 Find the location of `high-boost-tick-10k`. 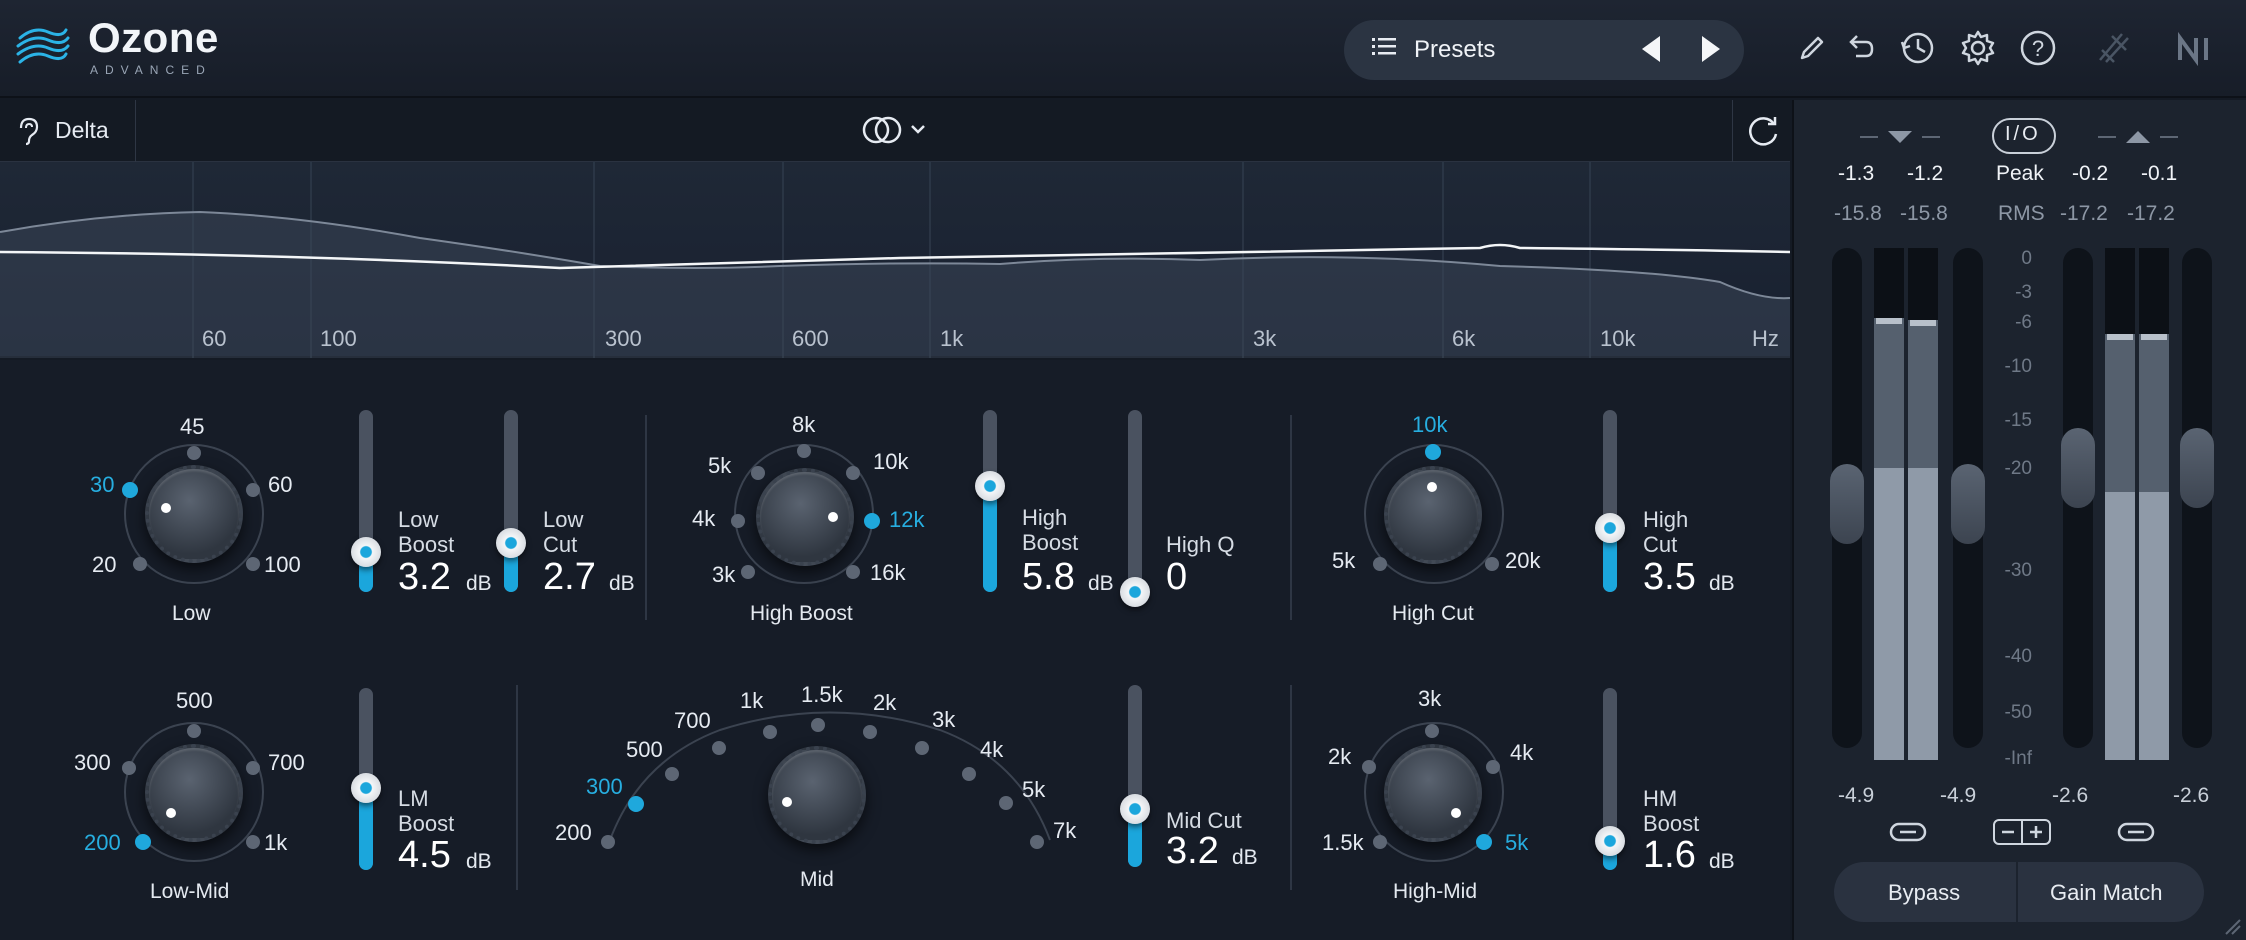

high-boost-tick-10k is located at coordinates (853, 473).